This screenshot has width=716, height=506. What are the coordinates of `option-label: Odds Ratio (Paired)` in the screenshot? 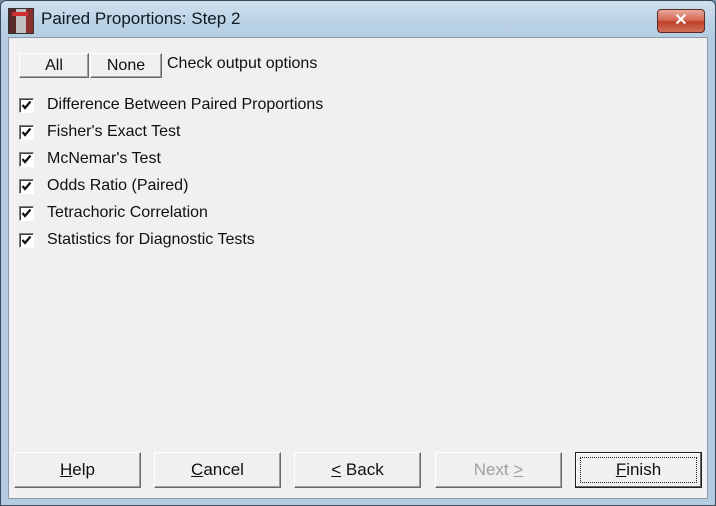 It's located at (118, 185).